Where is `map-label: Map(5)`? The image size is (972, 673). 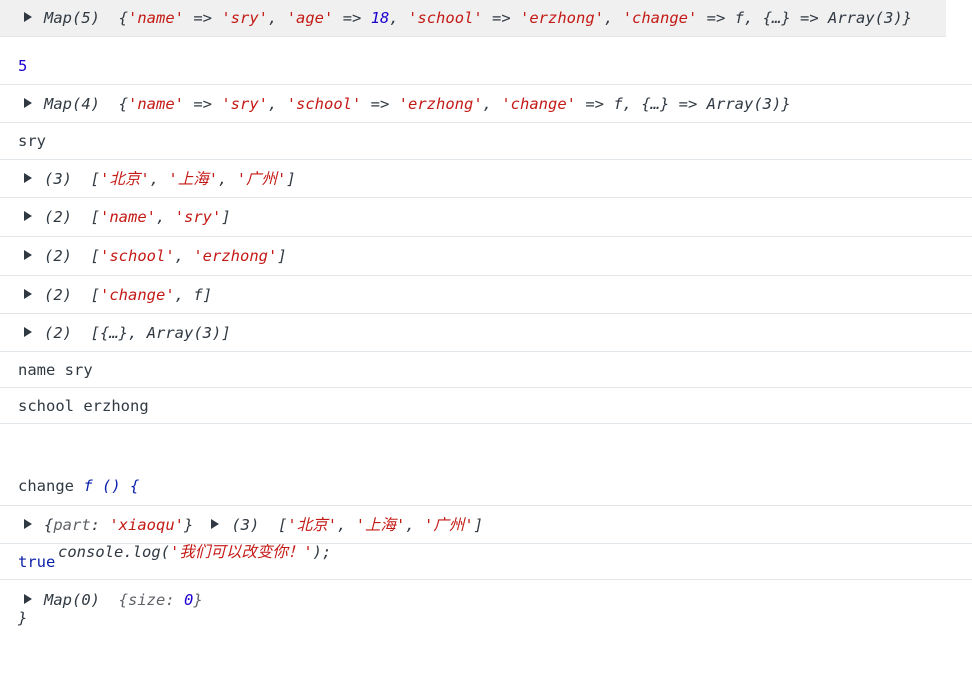 map-label: Map(5) is located at coordinates (72, 18).